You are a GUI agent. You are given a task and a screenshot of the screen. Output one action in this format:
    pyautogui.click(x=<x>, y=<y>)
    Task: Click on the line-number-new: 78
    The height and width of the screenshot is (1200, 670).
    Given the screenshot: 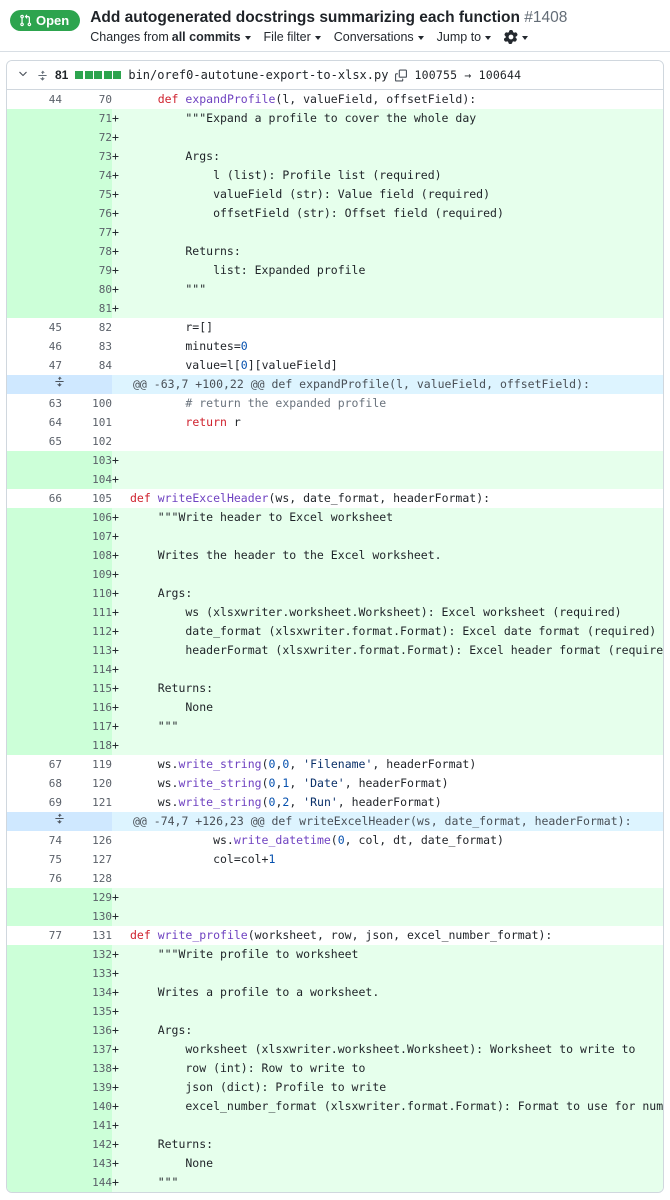 What is the action you would take?
    pyautogui.click(x=87, y=252)
    